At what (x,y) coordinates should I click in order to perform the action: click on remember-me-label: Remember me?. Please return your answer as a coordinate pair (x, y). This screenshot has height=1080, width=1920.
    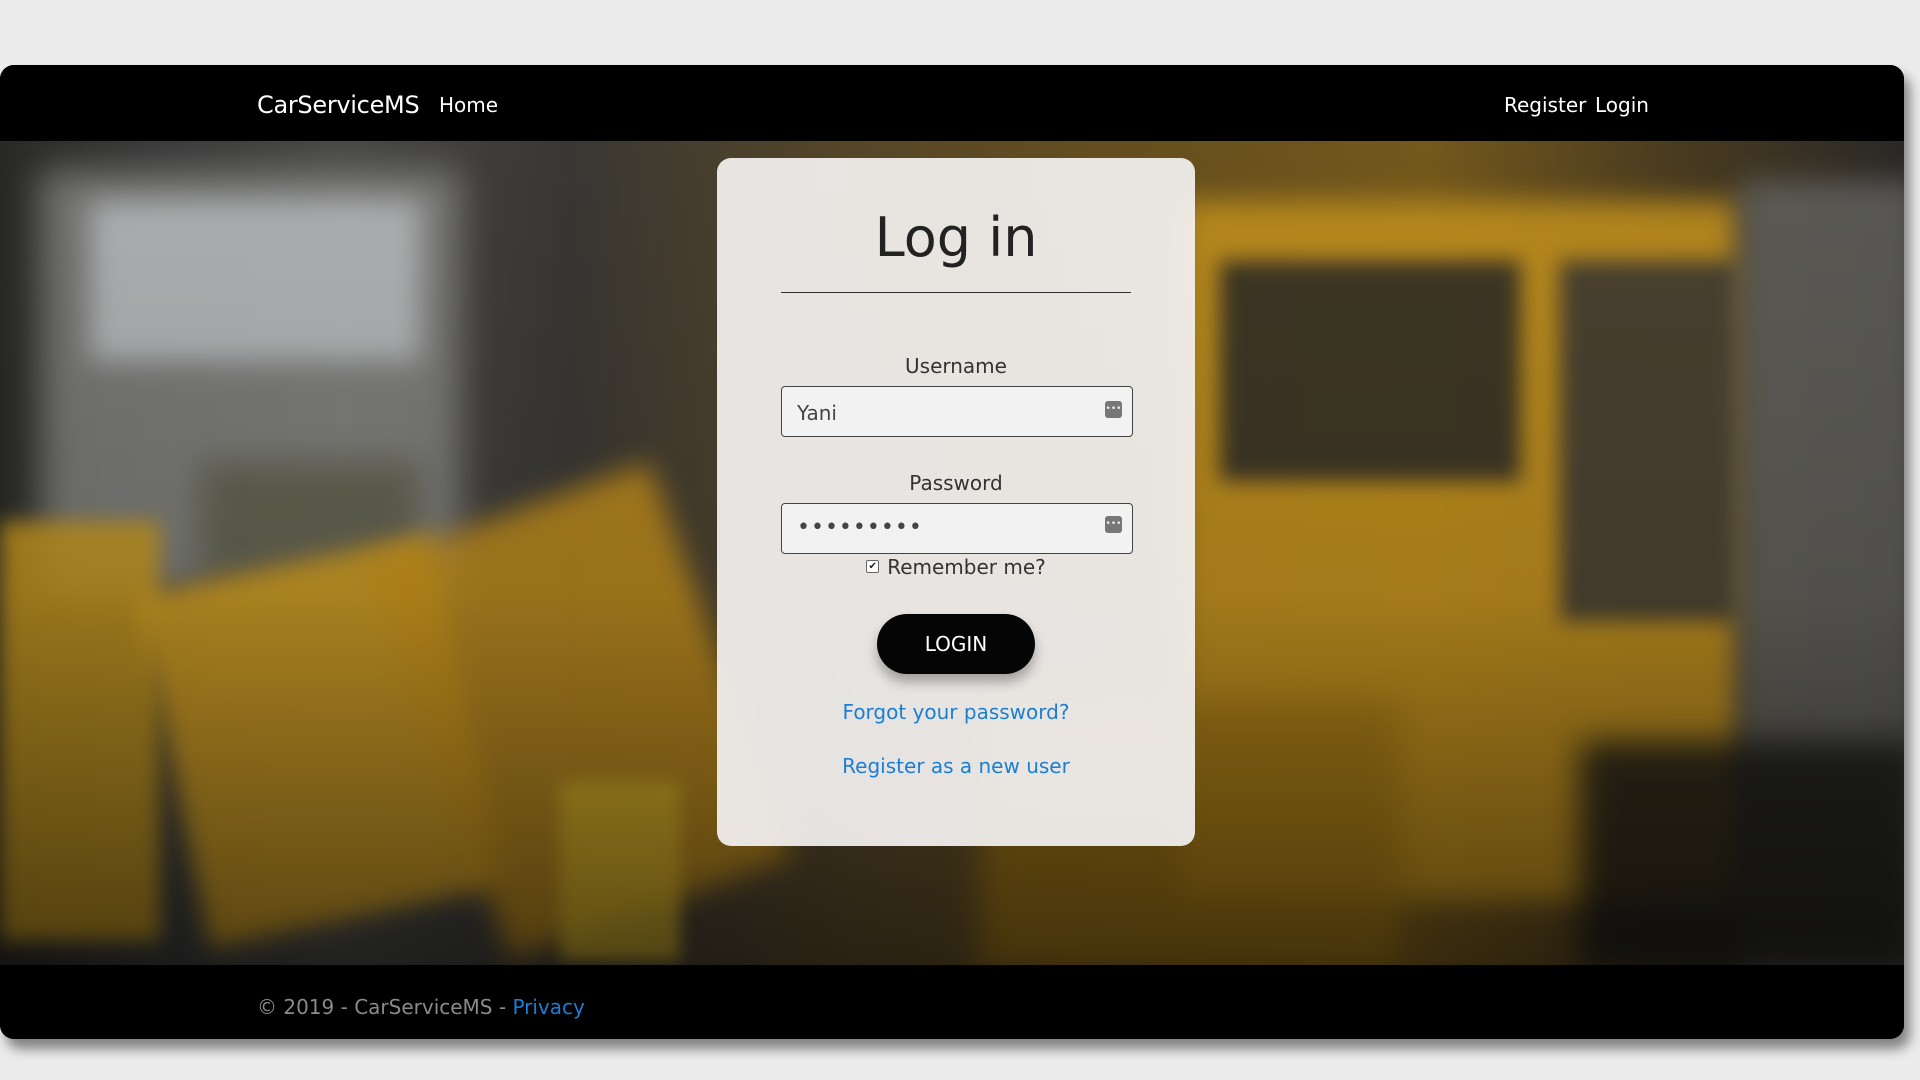
    Looking at the image, I should click on (966, 567).